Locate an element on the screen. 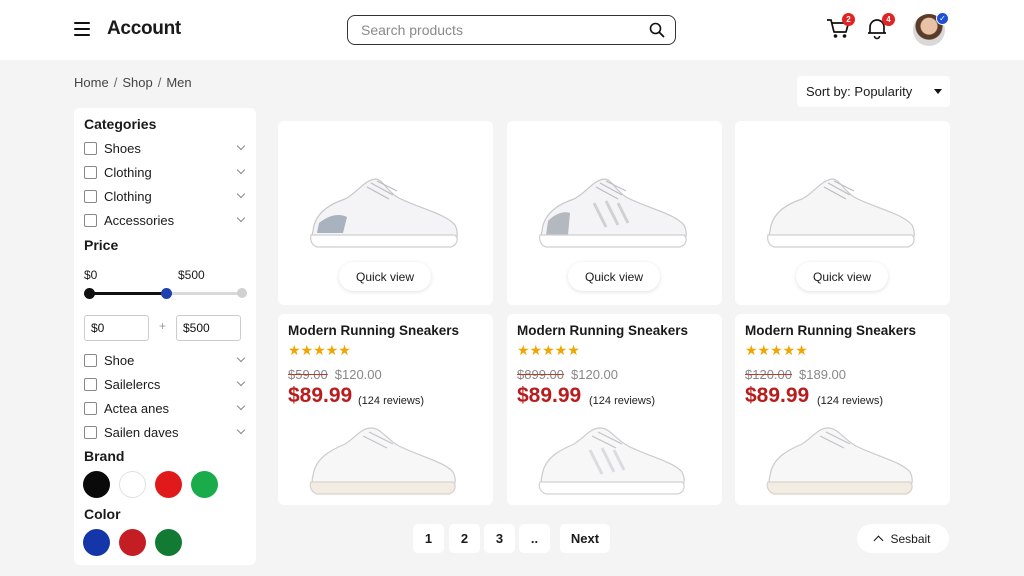 This screenshot has width=1024, height=576. page-title: Account is located at coordinates (144, 28).